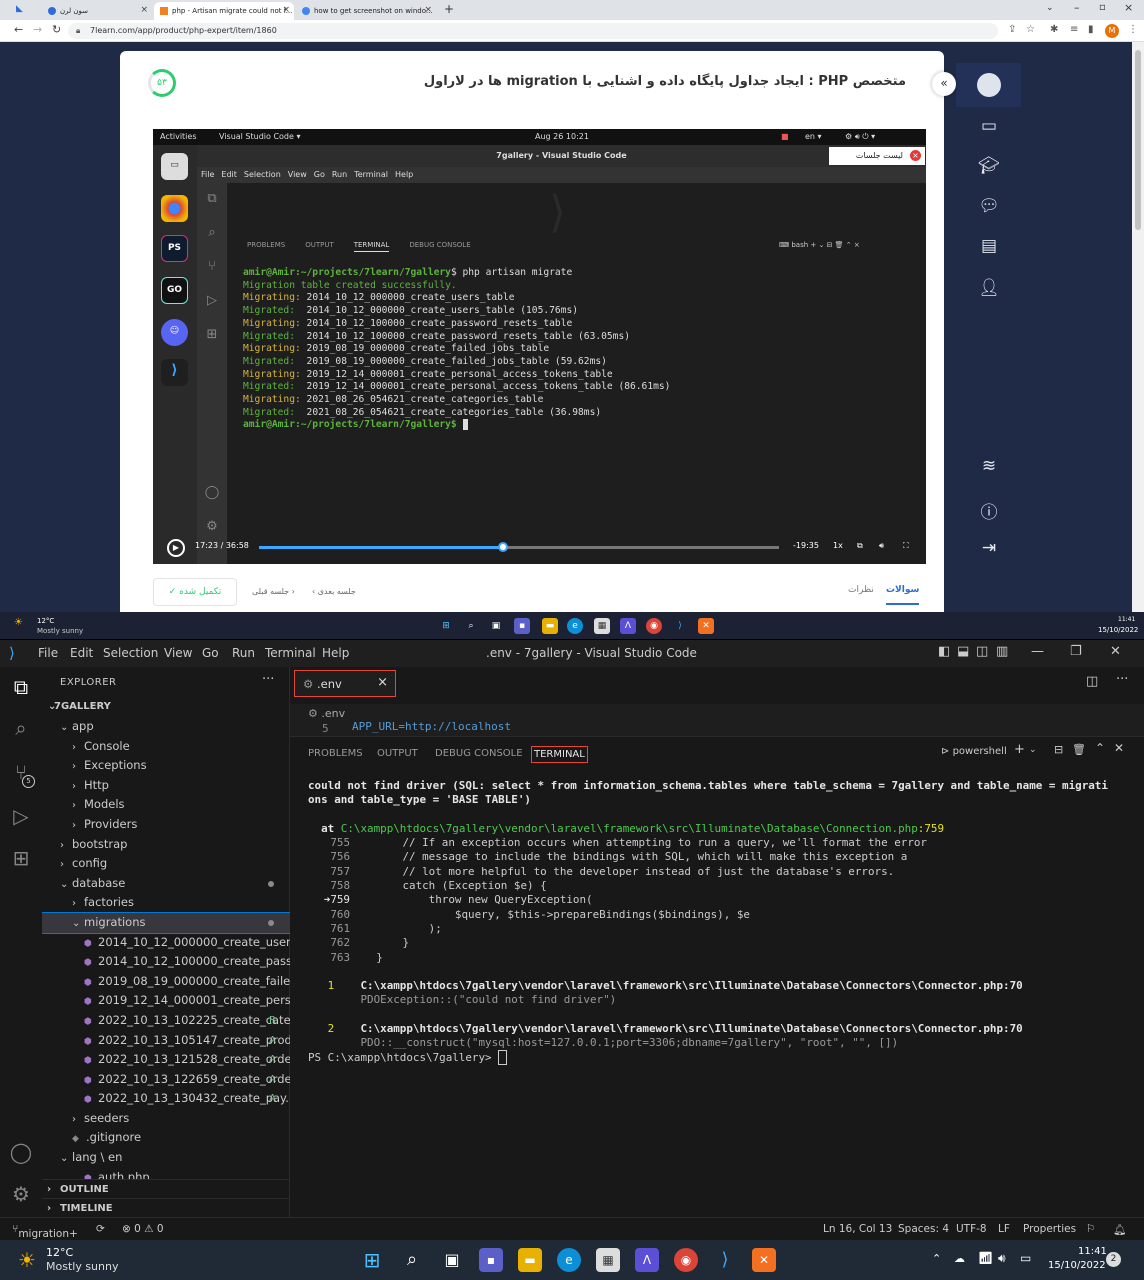  What do you see at coordinates (860, 546) in the screenshot?
I see `pip-icon: ⧉` at bounding box center [860, 546].